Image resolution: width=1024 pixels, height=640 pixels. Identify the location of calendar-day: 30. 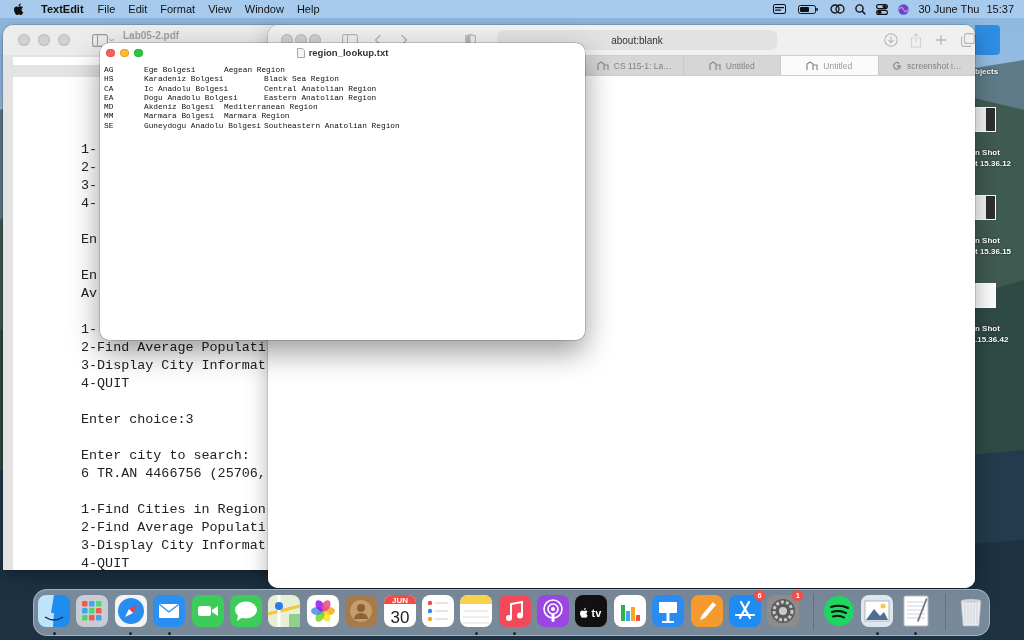
(399, 617).